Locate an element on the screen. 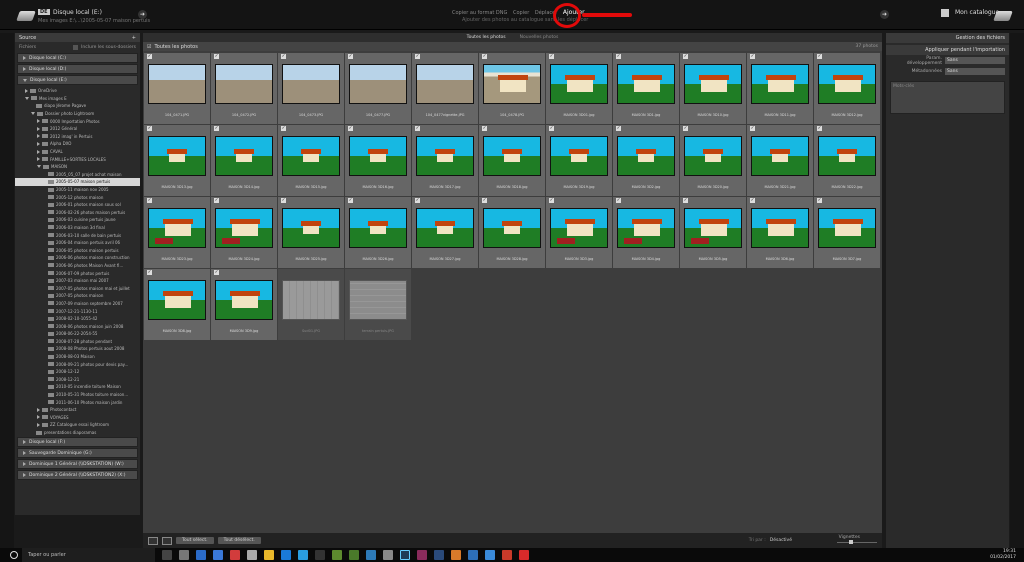 The image size is (1024, 562). photo-cell: ✓ MAISON 3D26.jpg is located at coordinates (378, 232).